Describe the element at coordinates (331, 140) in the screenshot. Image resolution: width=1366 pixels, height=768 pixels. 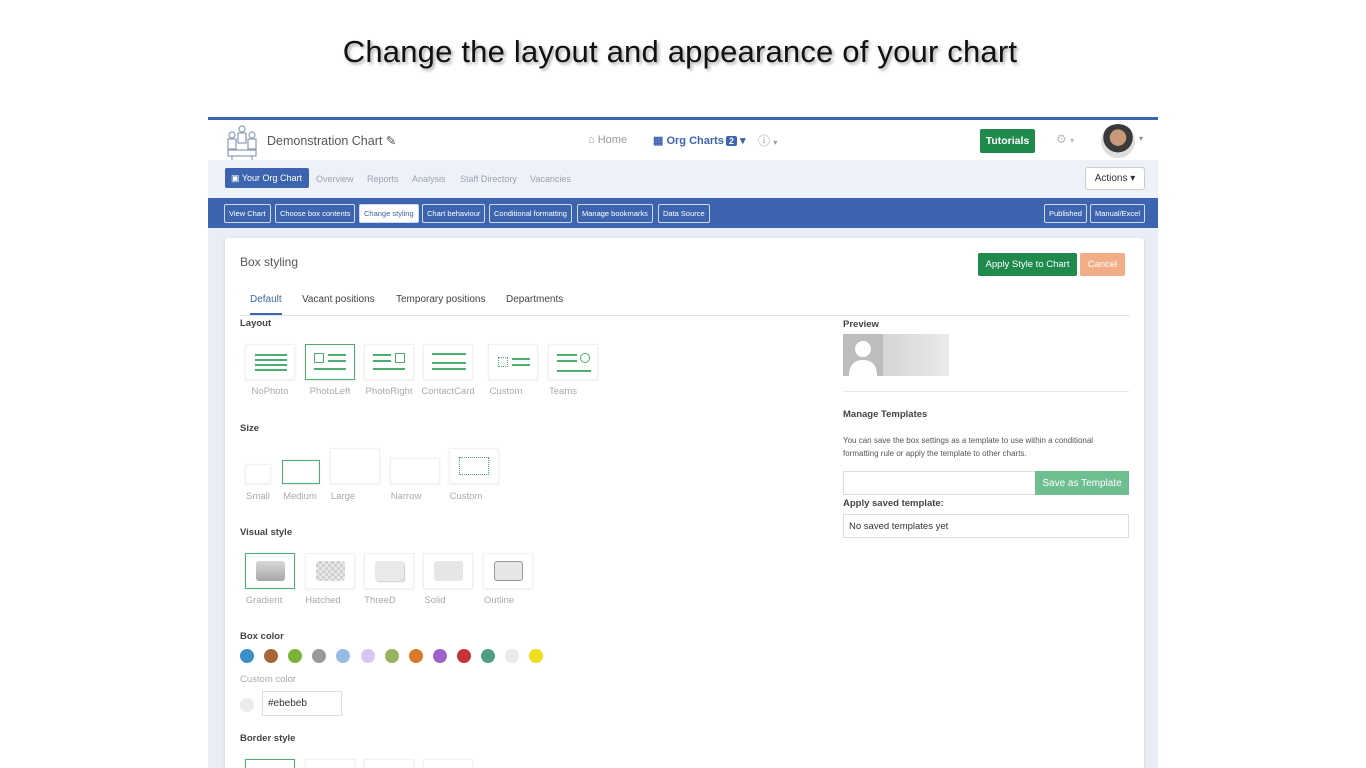
I see `chart-title: Demonstration Chart ✎` at that location.